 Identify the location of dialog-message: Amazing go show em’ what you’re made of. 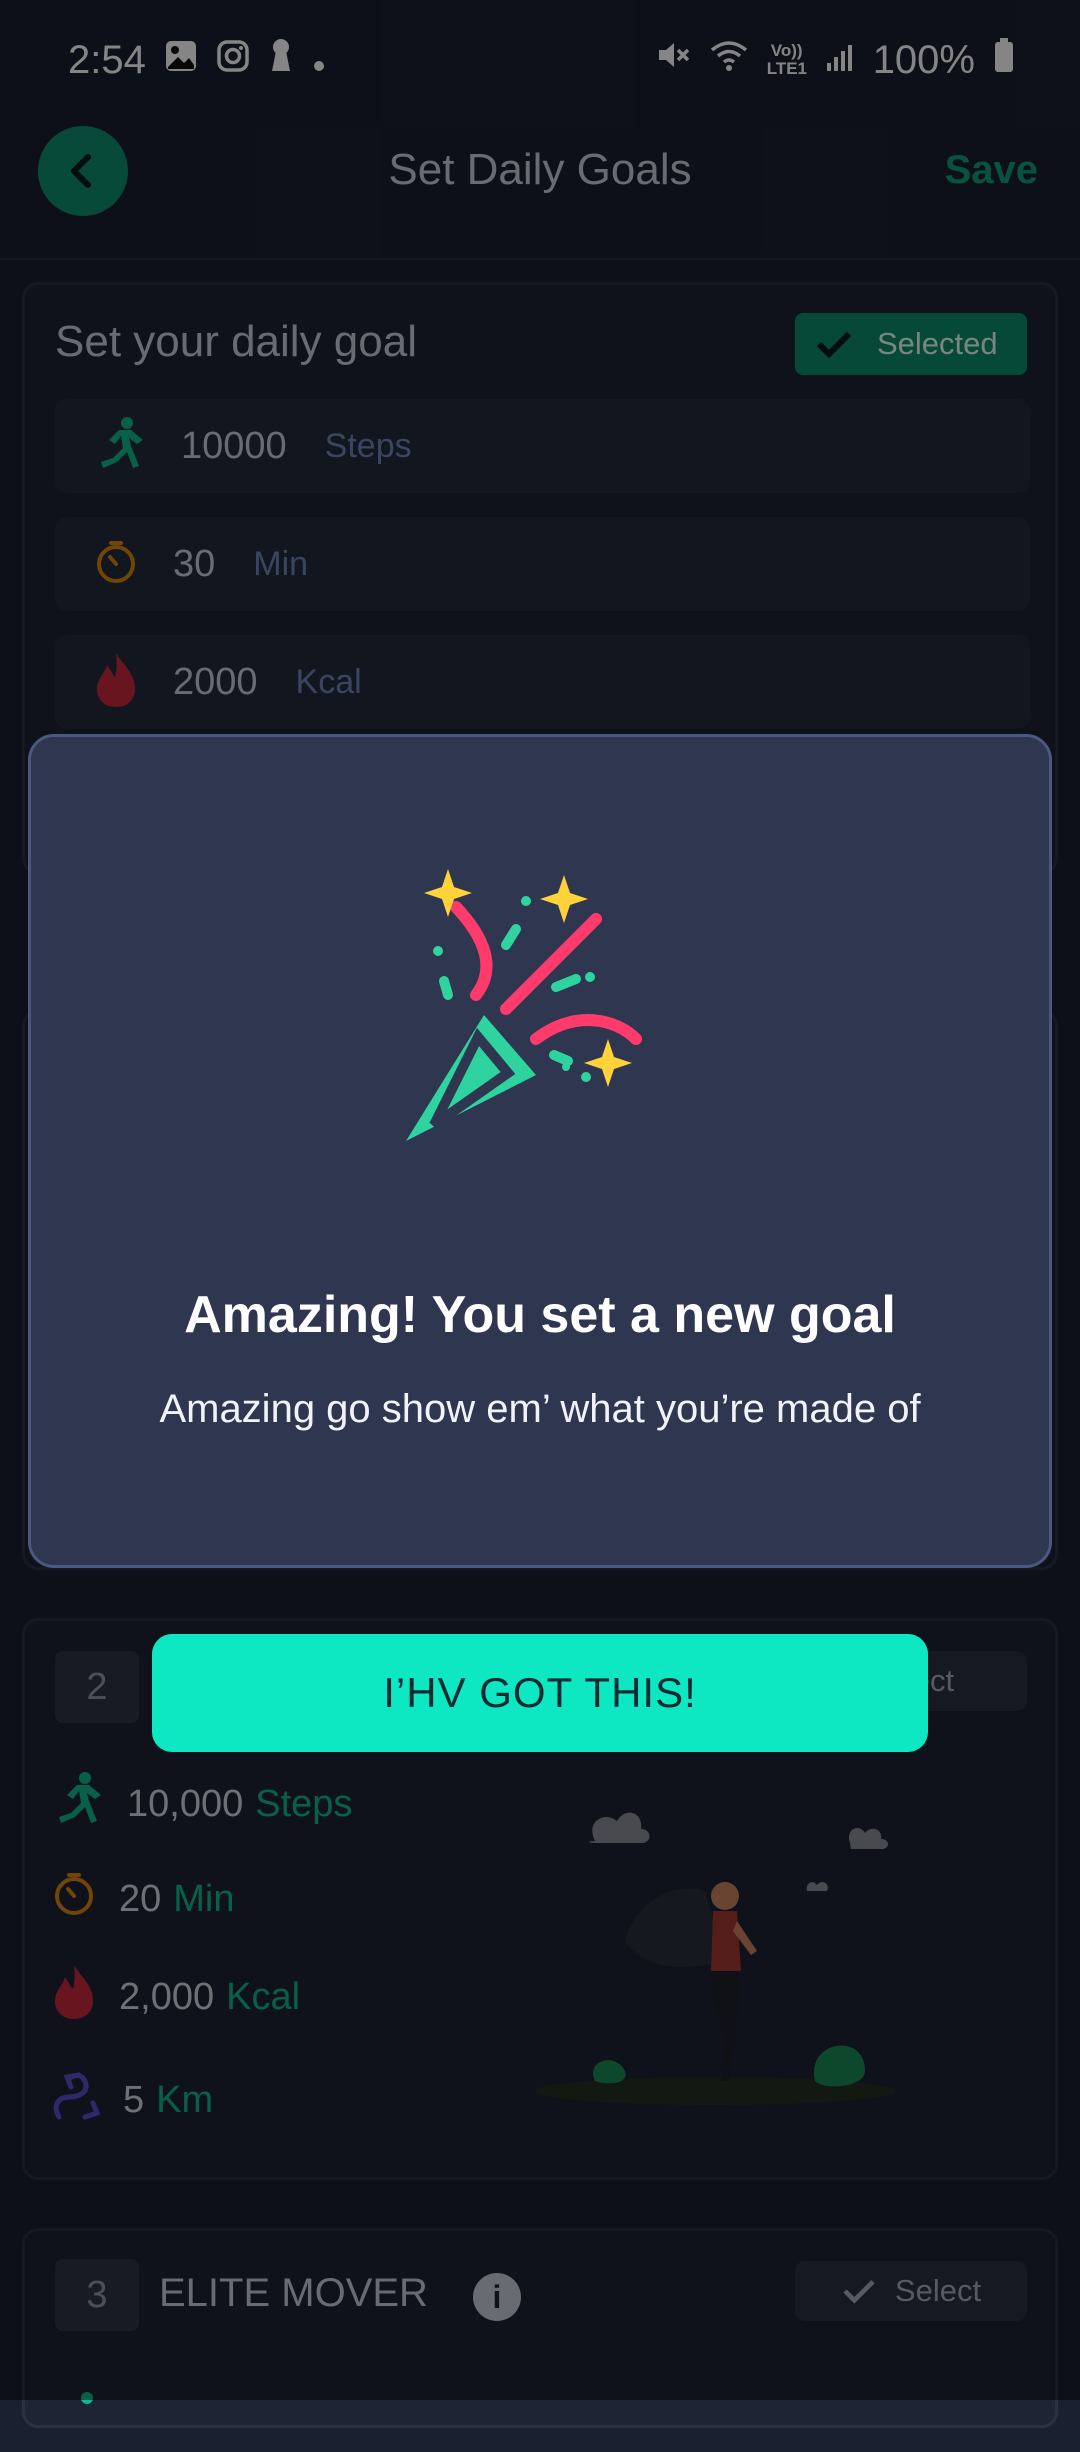
(540, 1409).